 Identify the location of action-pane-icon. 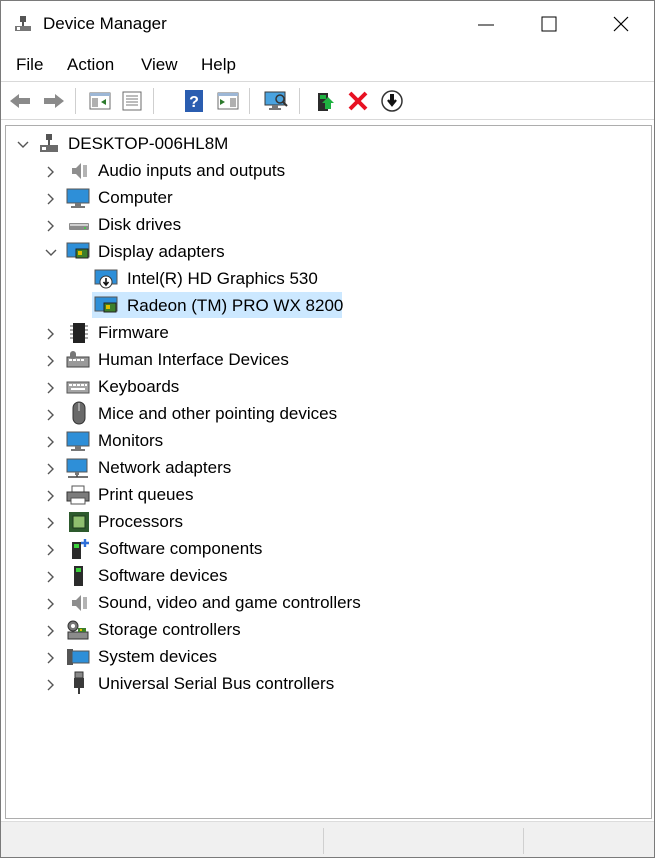
(228, 101).